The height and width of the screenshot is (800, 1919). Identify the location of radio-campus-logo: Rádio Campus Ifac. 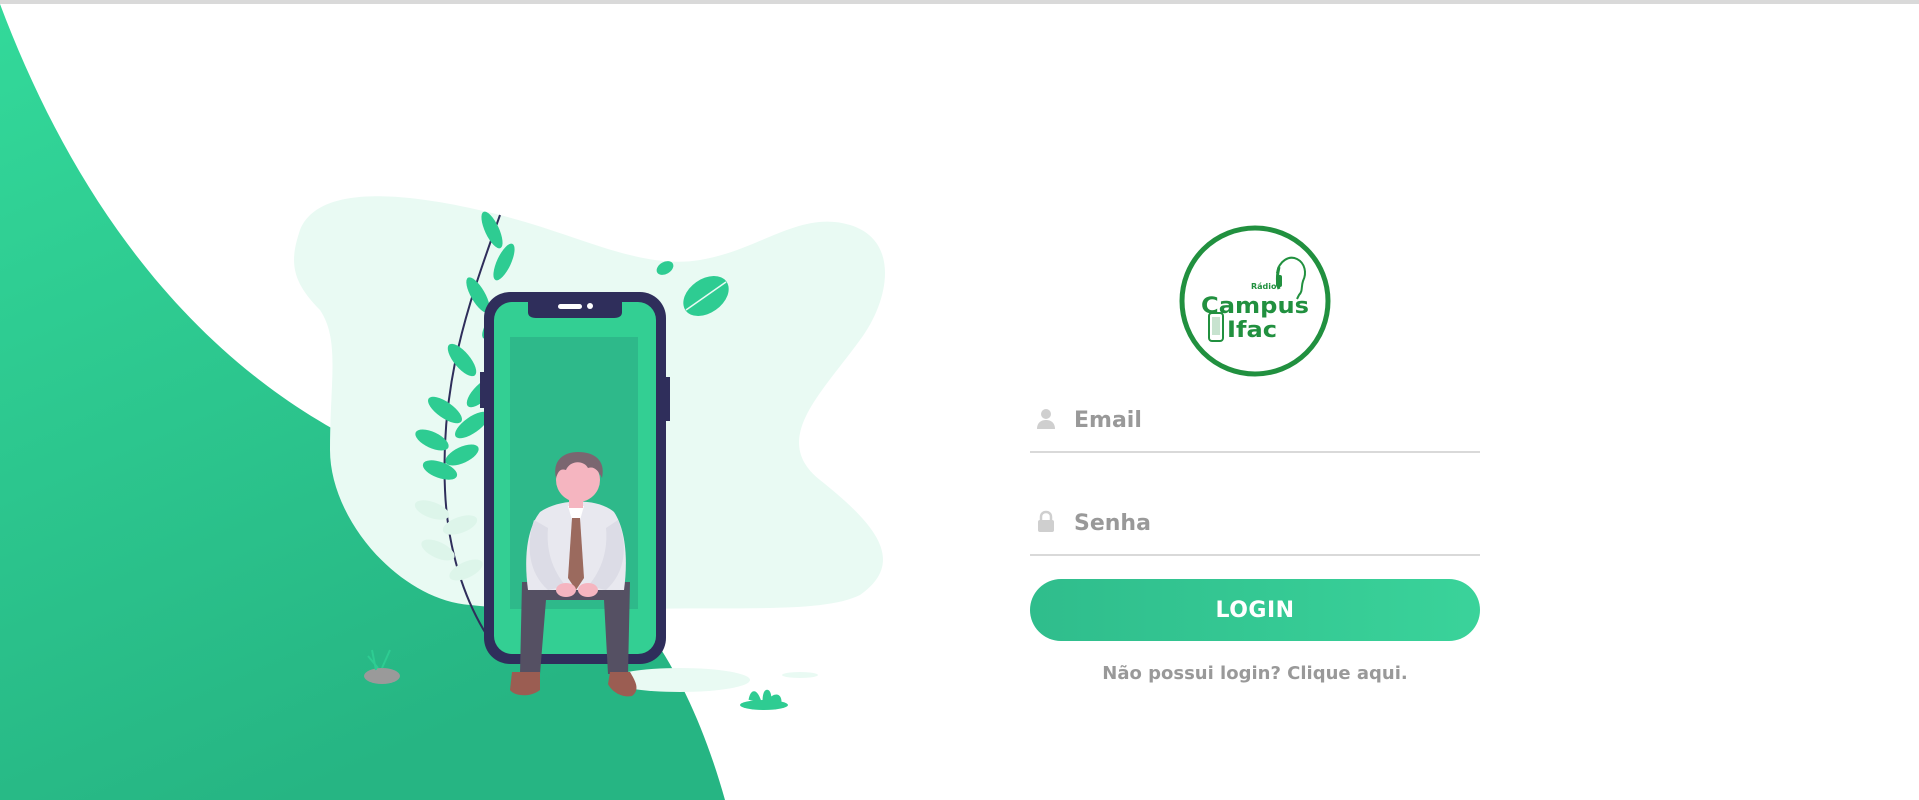
(1255, 301).